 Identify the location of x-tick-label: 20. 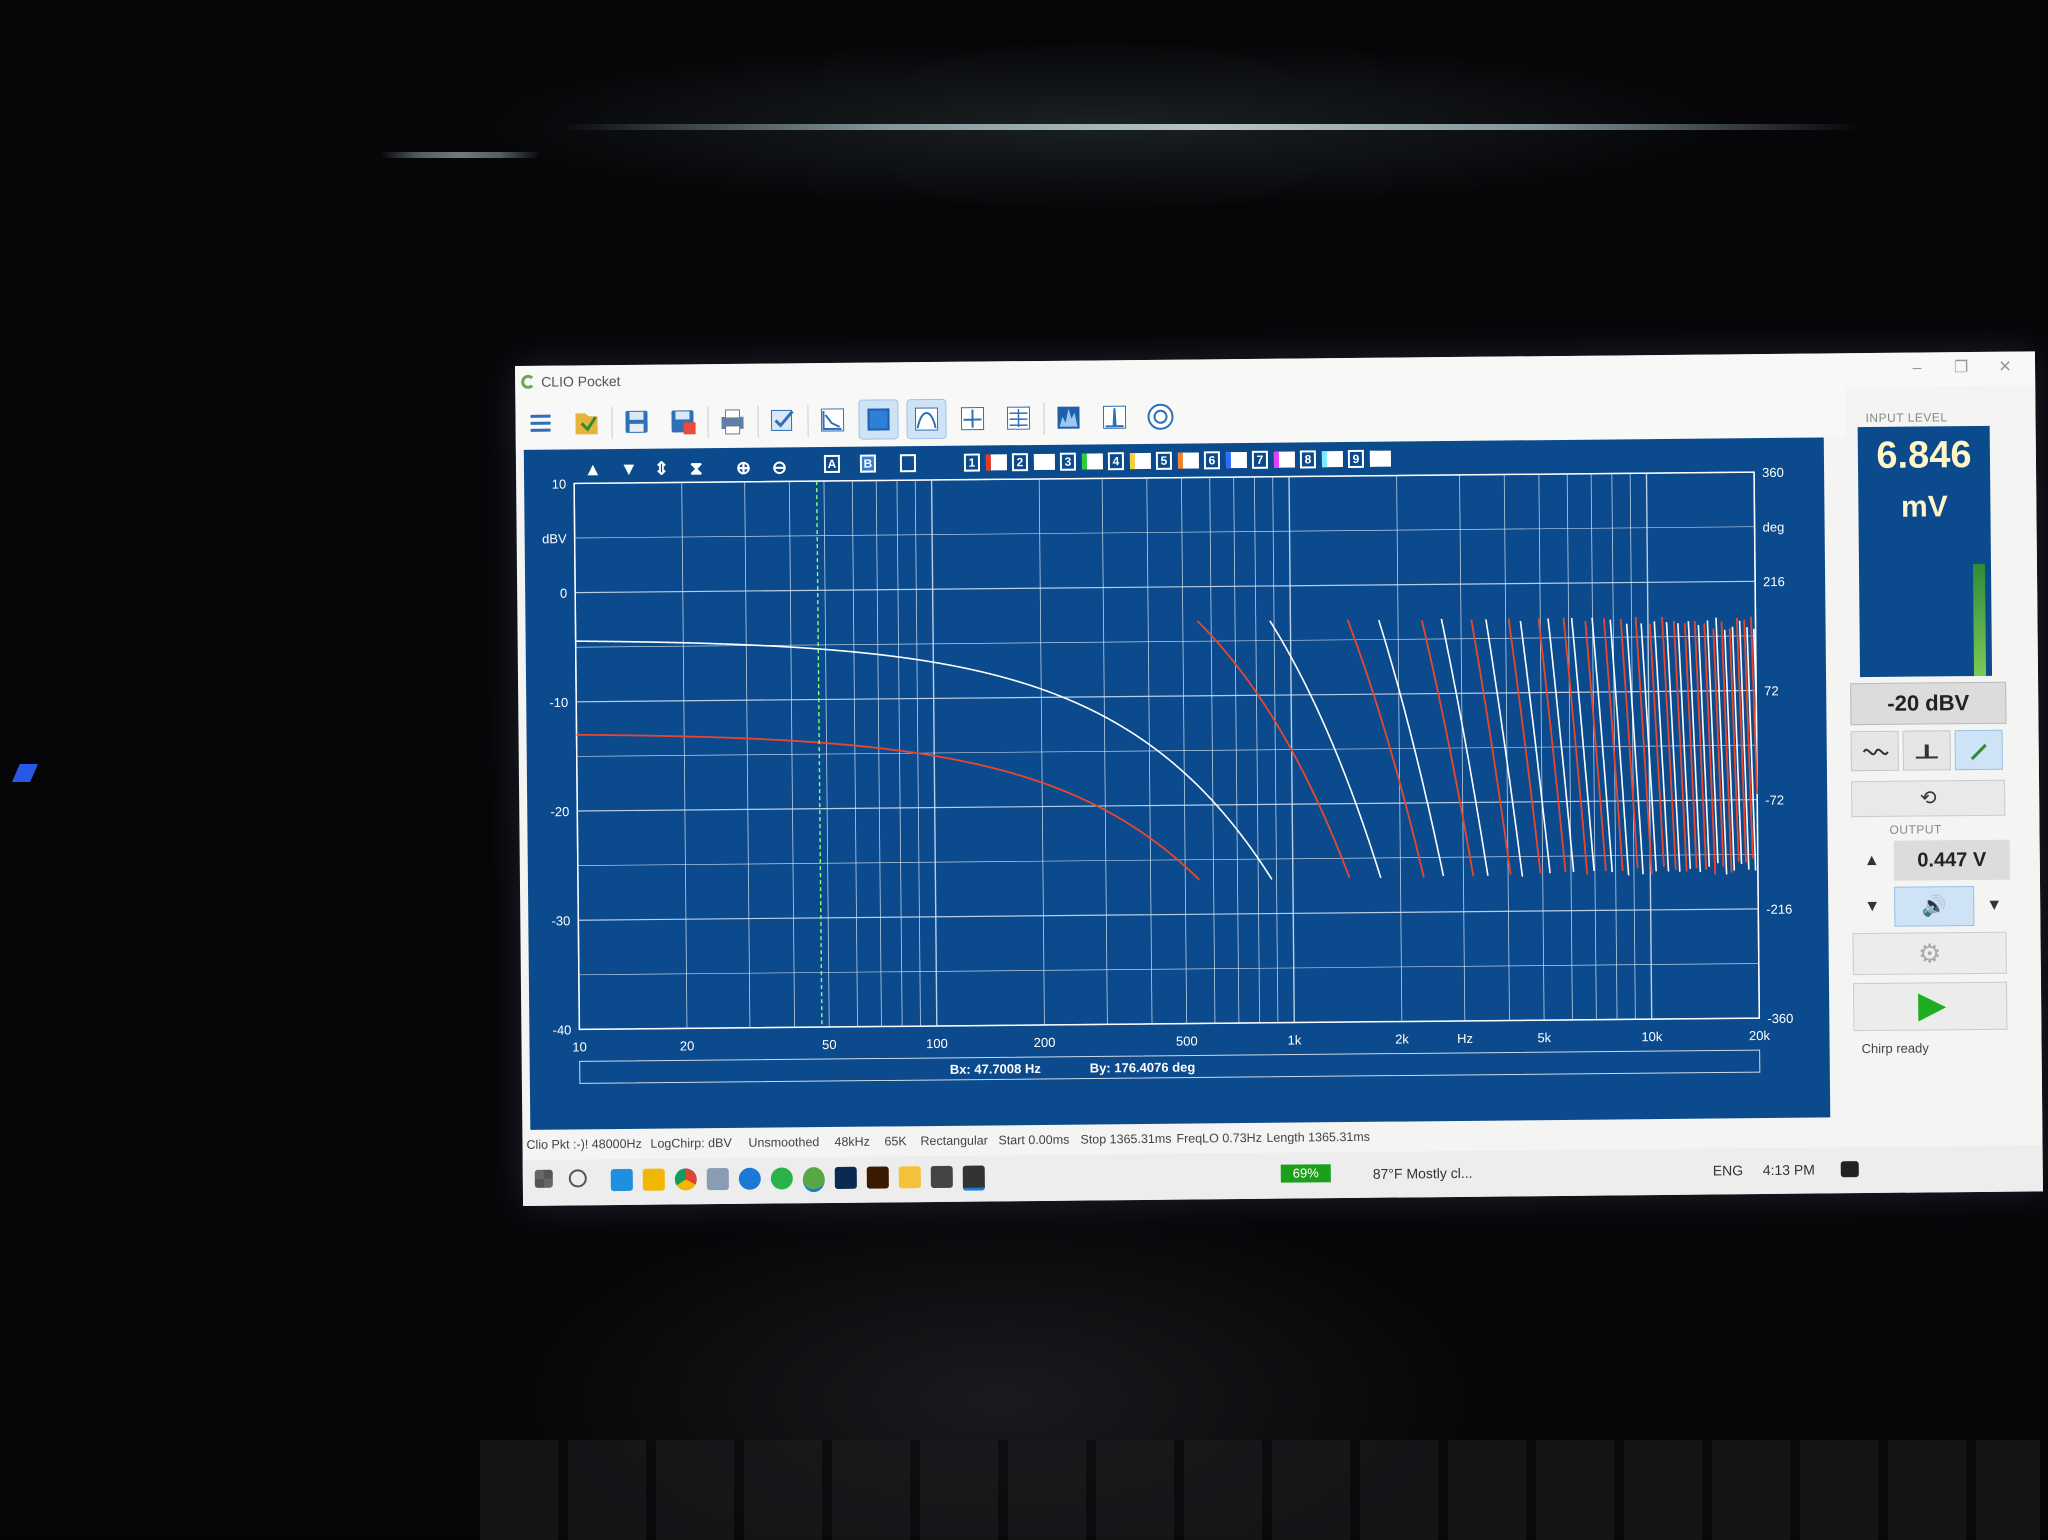
(687, 1045).